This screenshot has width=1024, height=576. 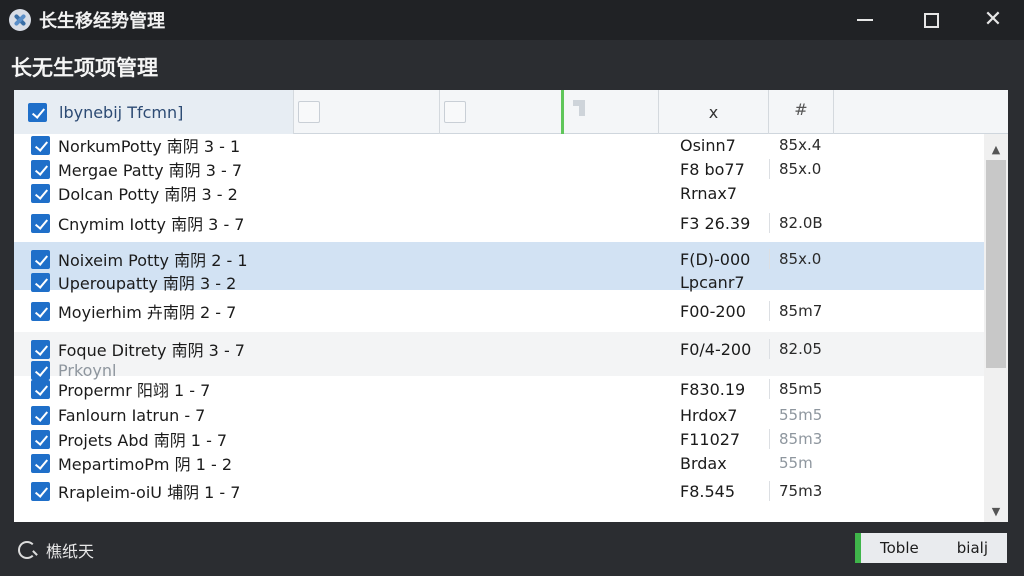 What do you see at coordinates (713, 311) in the screenshot?
I see `row-code: F00-200` at bounding box center [713, 311].